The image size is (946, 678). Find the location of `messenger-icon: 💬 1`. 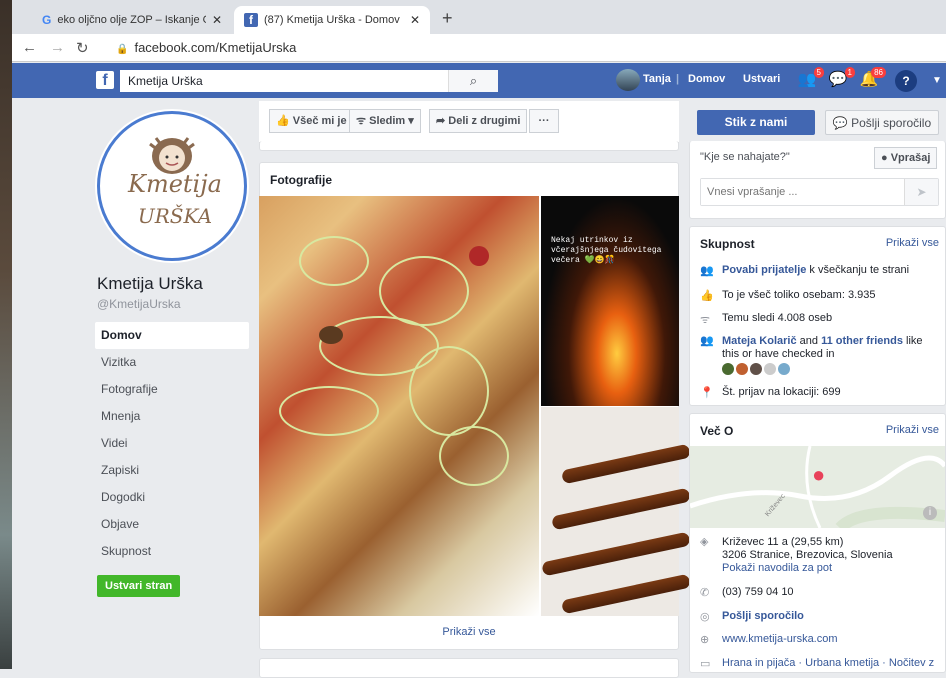

messenger-icon: 💬 1 is located at coordinates (841, 79).